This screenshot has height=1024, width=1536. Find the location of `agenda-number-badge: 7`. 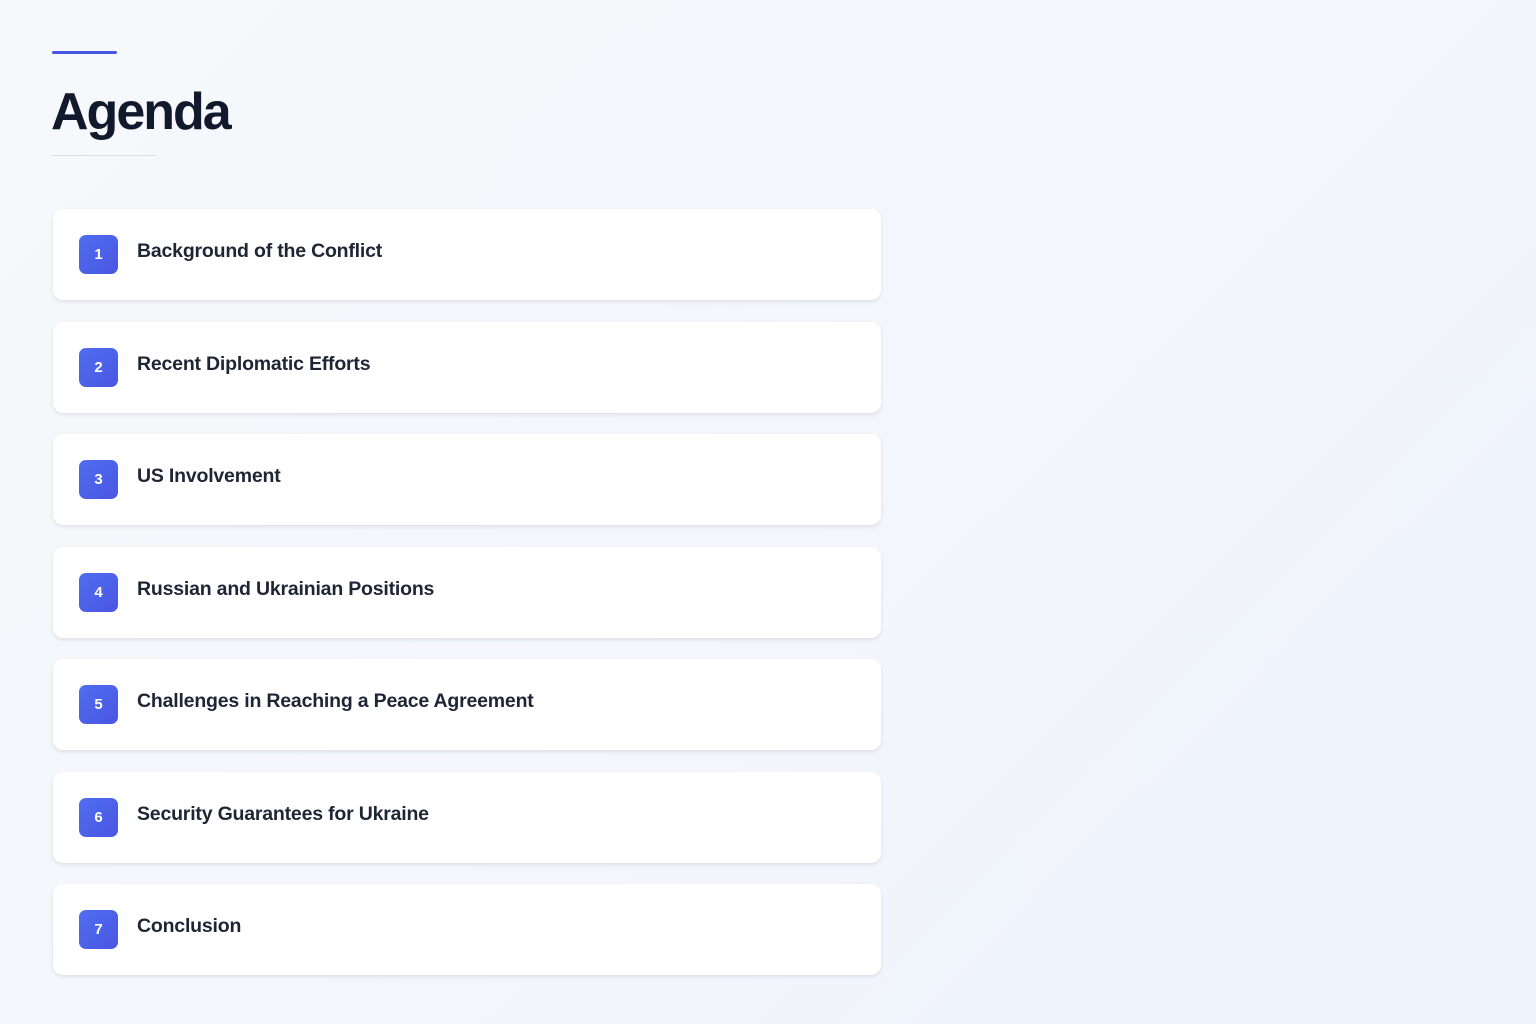

agenda-number-badge: 7 is located at coordinates (98, 929).